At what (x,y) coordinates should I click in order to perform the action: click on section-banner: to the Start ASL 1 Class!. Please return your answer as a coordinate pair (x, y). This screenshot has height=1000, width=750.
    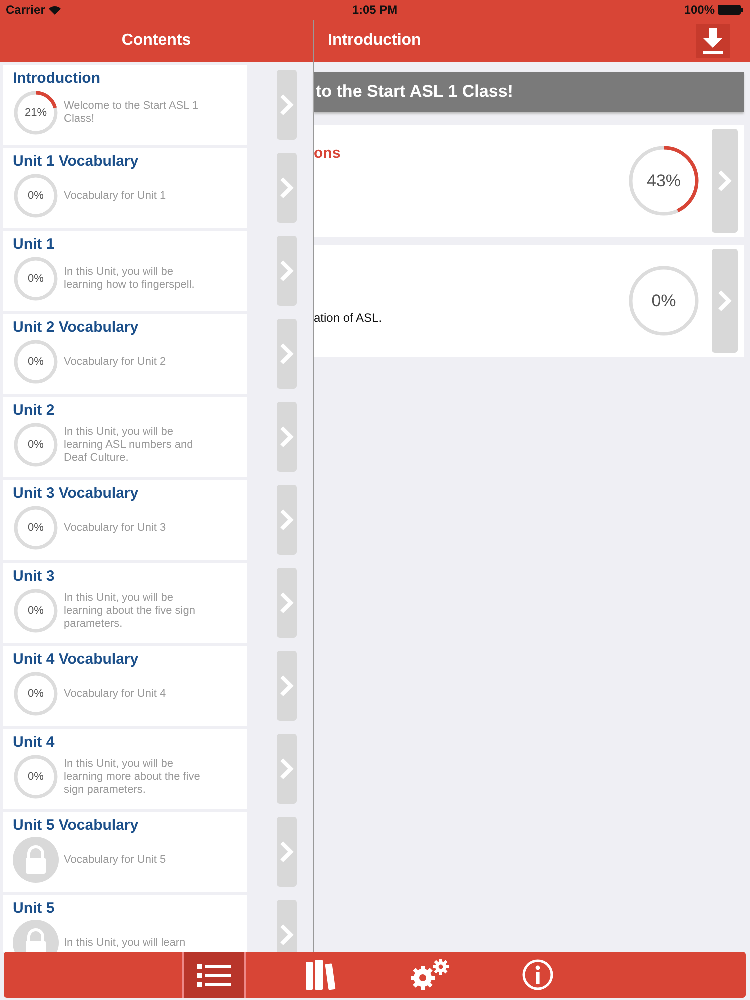
    Looking at the image, I should click on (529, 92).